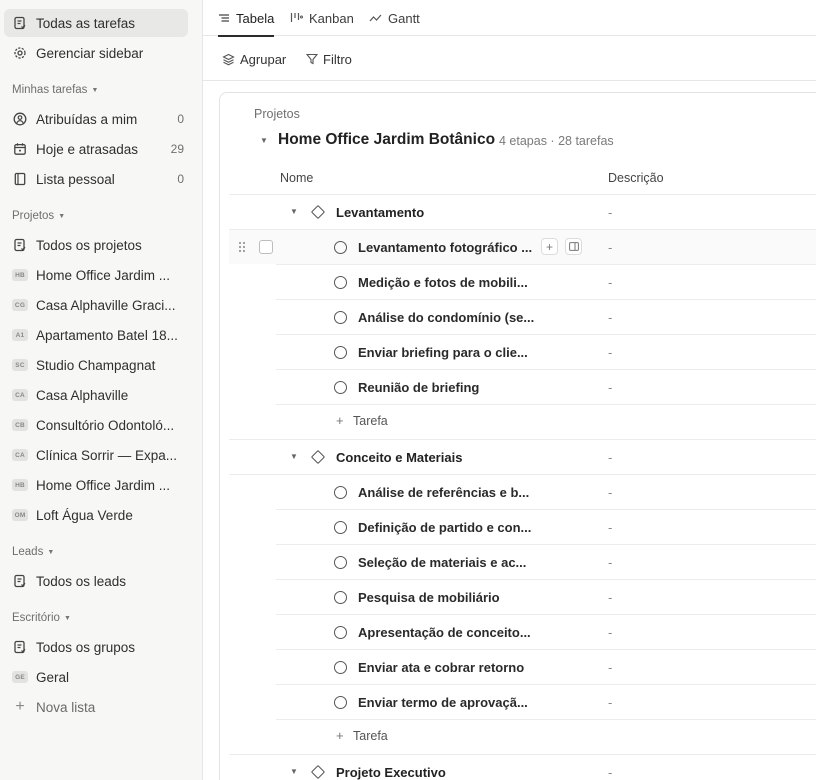 The image size is (816, 780). I want to click on sidebar-item-all-leads: Todos os leads, so click(96, 581).